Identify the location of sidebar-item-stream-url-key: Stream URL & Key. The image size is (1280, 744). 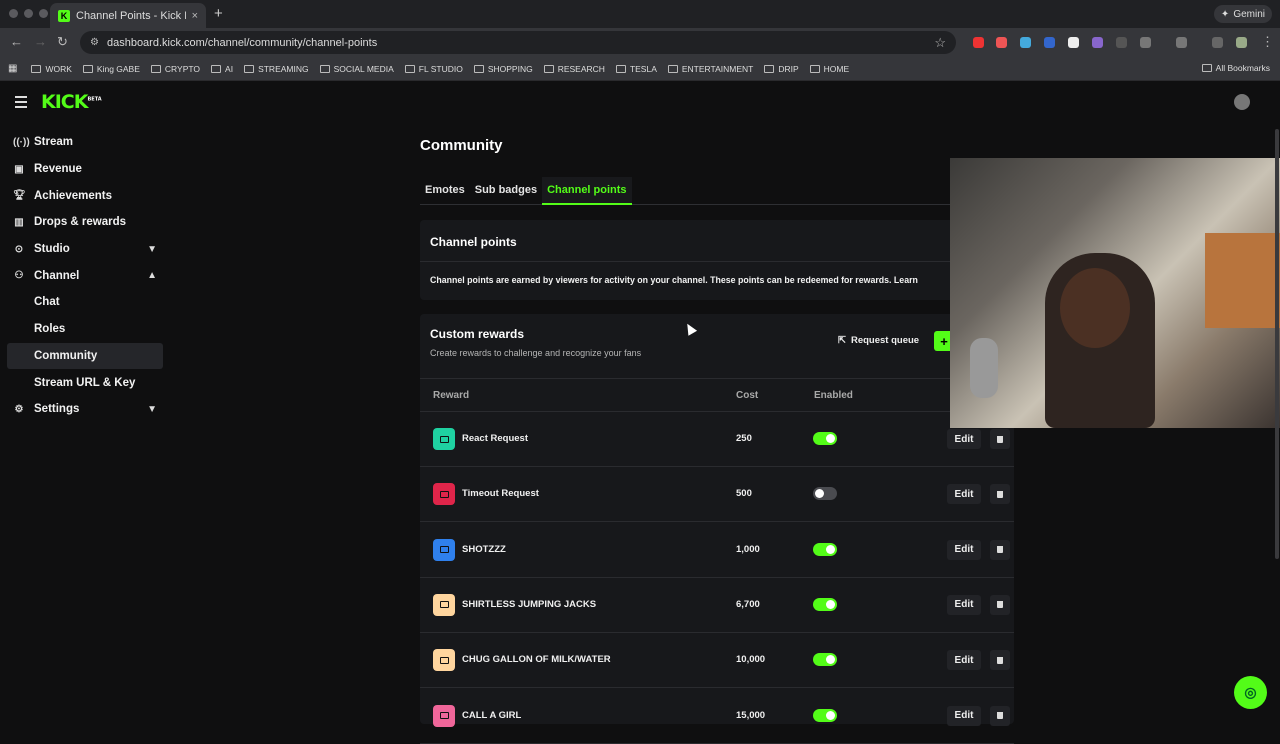
(85, 382).